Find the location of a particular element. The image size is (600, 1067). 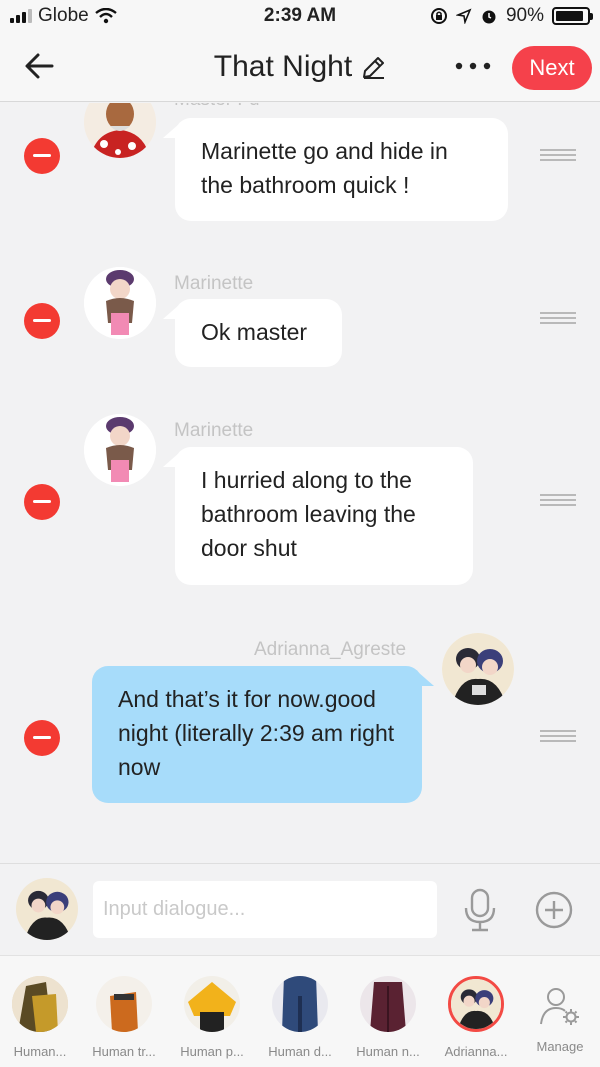

speaker-name: Master Fu is located at coordinates (217, 107).